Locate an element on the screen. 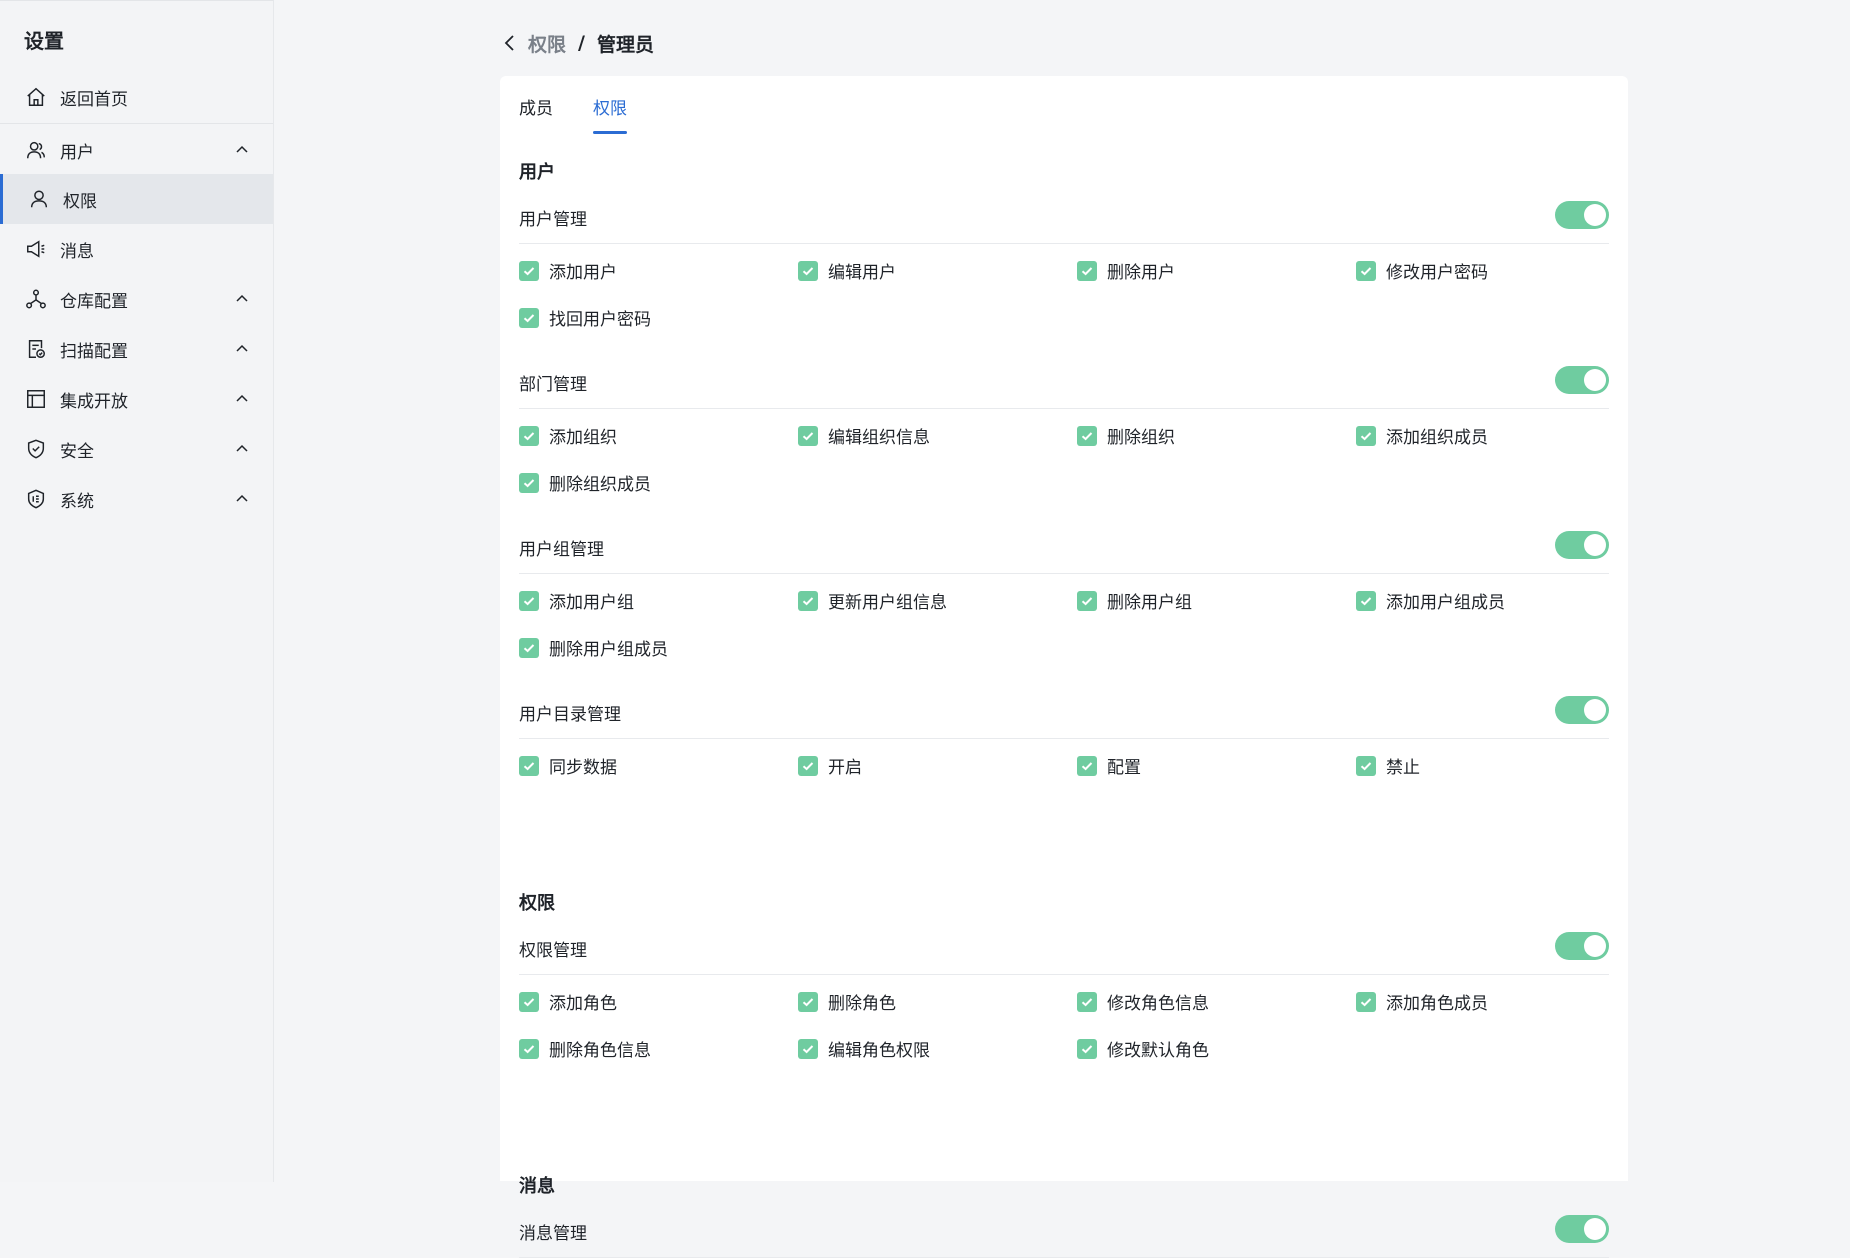  sidebar-item-messages: 消息 is located at coordinates (136, 249).